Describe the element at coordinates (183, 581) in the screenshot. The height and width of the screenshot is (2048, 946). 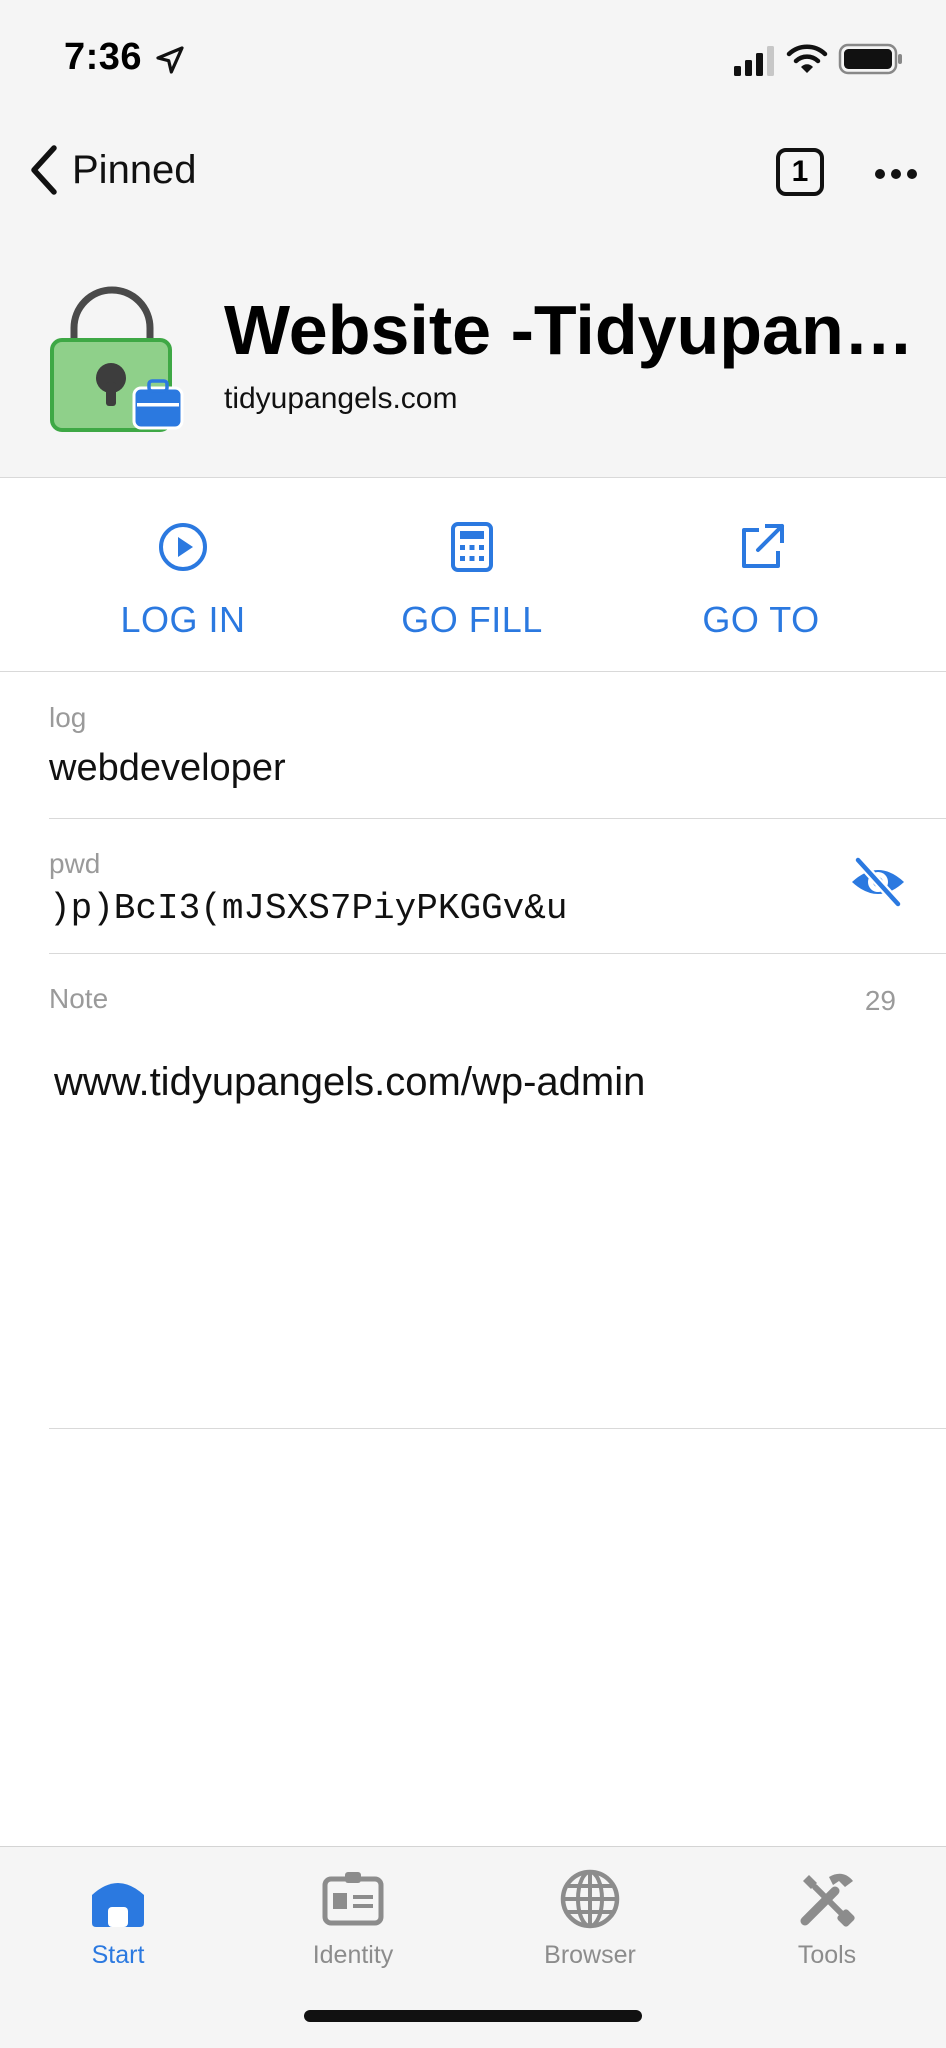
I see `log-in-button: LOG IN` at that location.